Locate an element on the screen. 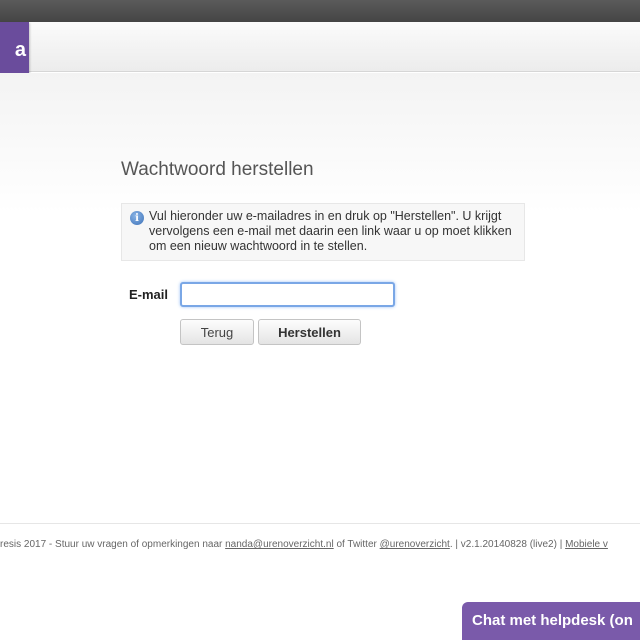 The image size is (640, 640). chat-helpdesk-button: Chat met helpdesk (on is located at coordinates (551, 621).